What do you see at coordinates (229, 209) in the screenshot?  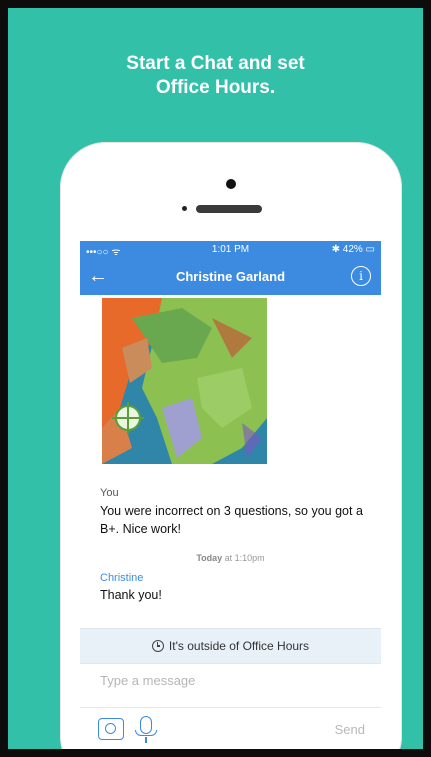 I see `earpiece-speaker` at bounding box center [229, 209].